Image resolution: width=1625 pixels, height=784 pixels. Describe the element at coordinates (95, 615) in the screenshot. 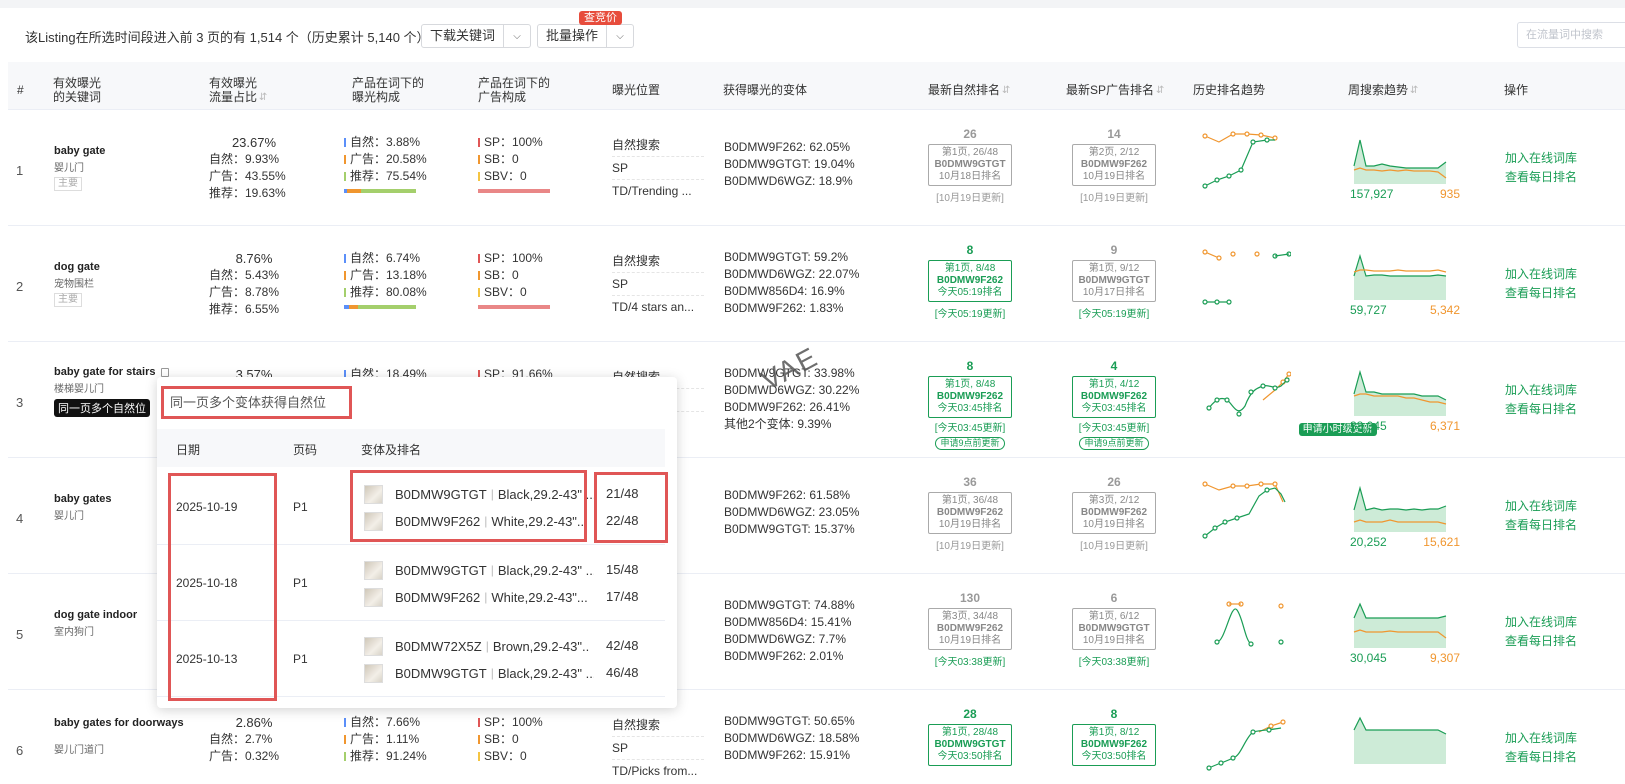

I see `keyword-text: dog gate indoor` at that location.